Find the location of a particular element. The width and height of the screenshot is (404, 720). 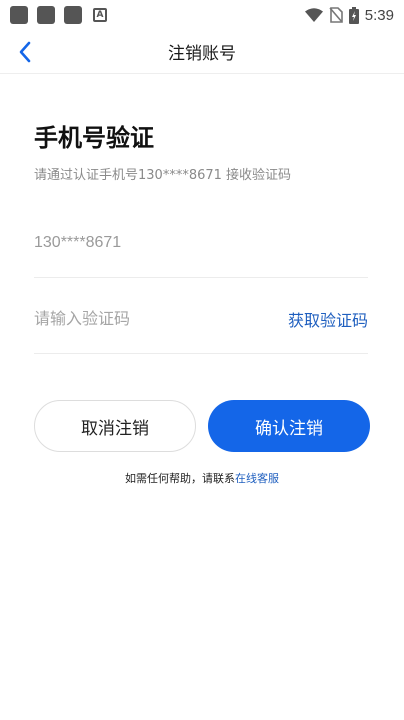

verification-code-input is located at coordinates (144, 318).